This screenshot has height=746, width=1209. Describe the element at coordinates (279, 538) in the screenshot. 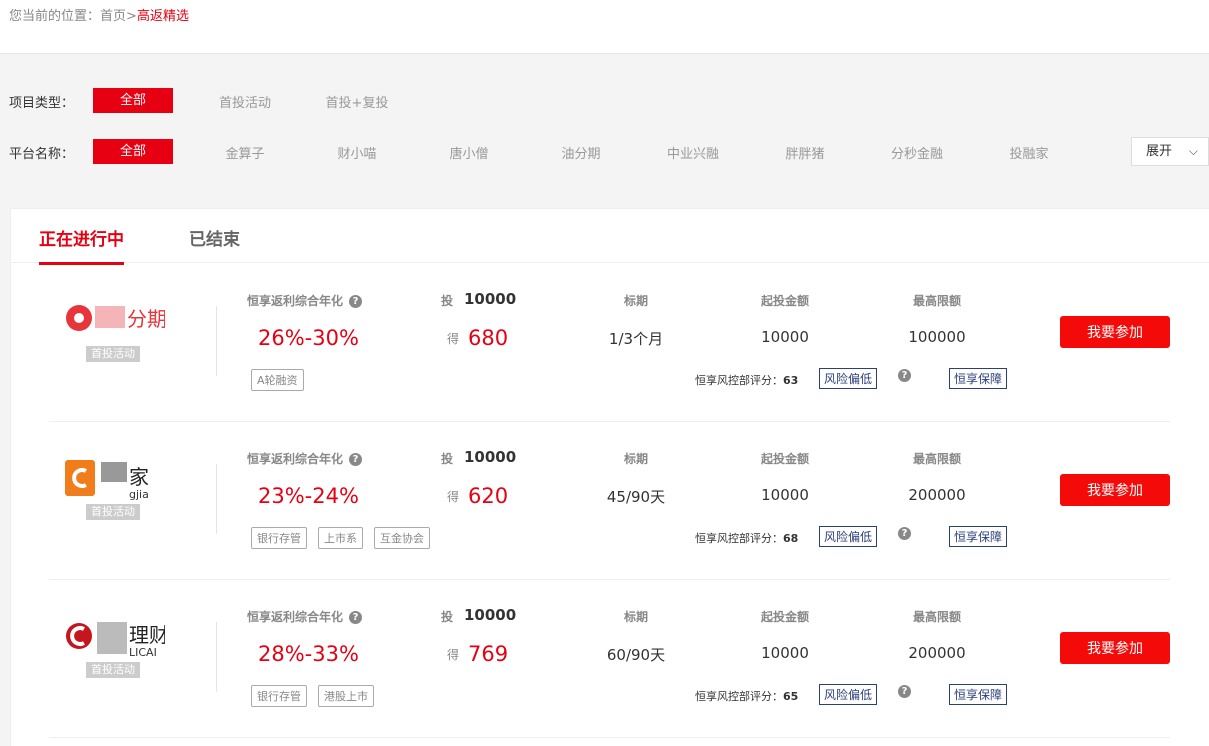

I see `feature-tag: 银行存管` at that location.